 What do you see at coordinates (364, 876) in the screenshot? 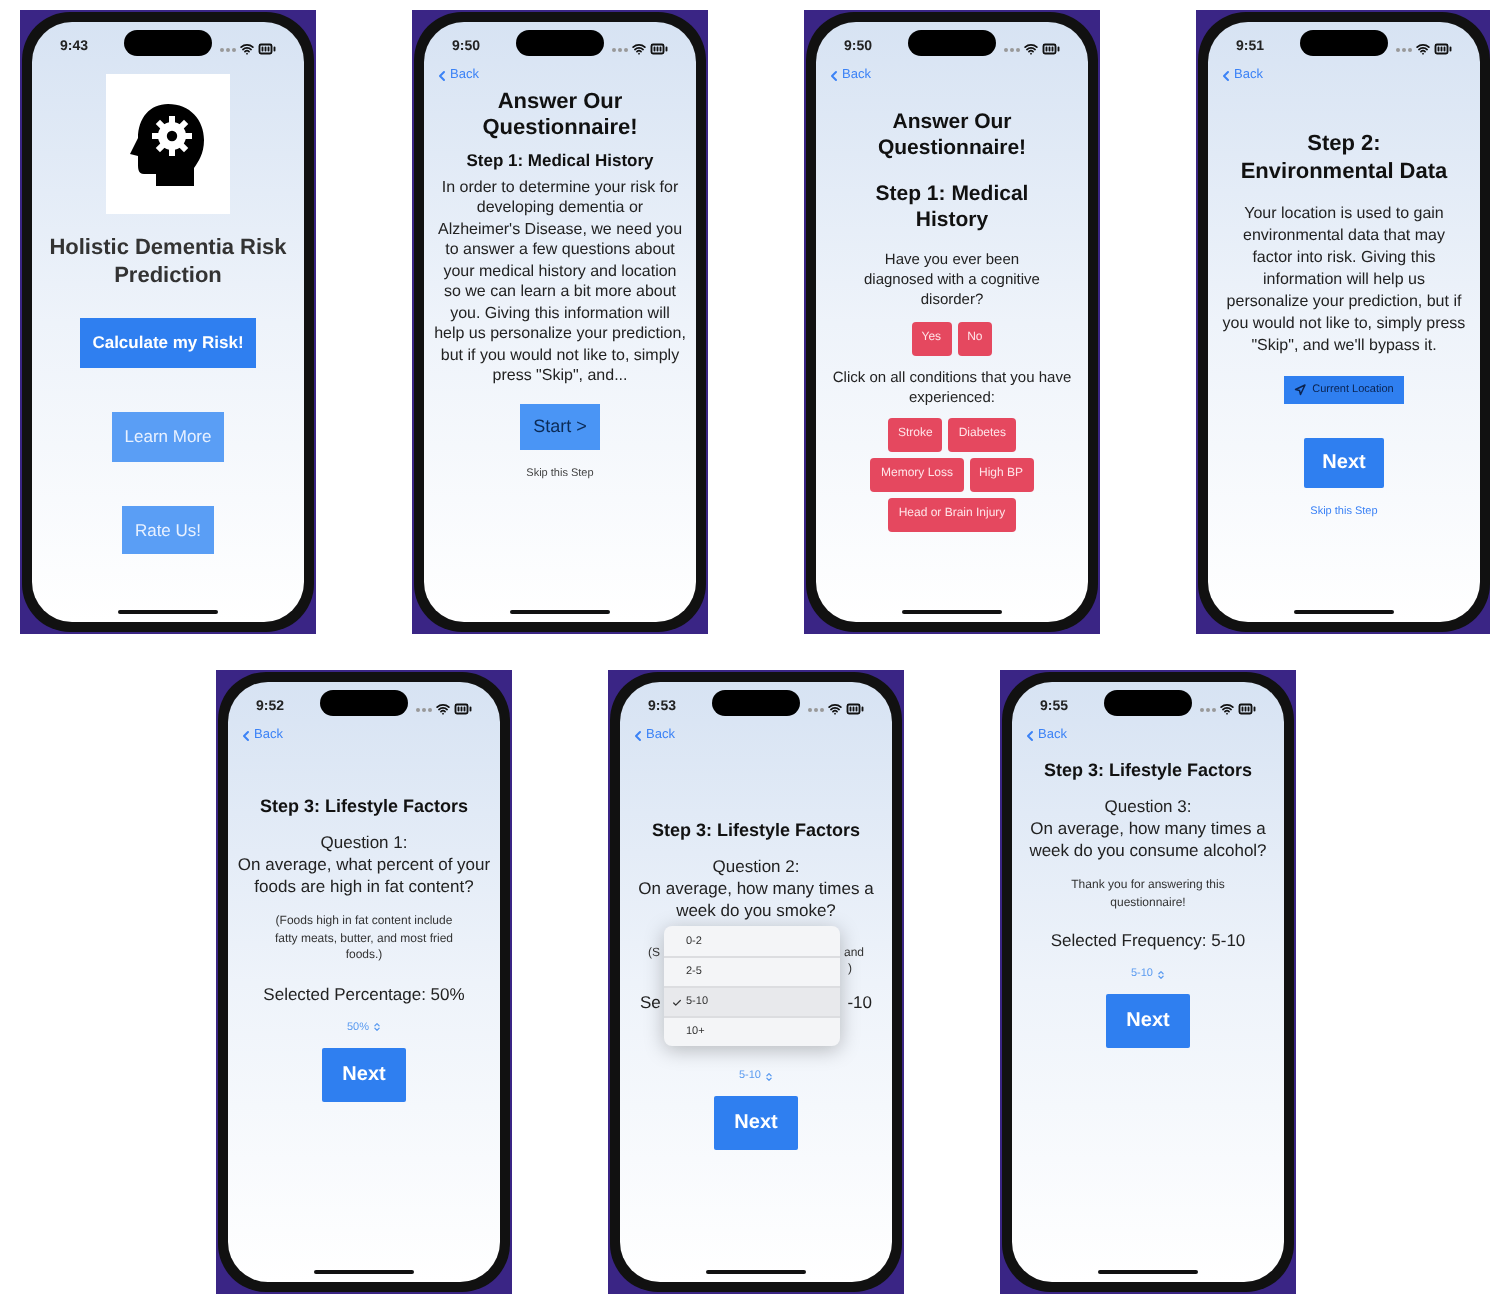
I see `question-text: On average, what percent of your foods are high in fat content?` at bounding box center [364, 876].